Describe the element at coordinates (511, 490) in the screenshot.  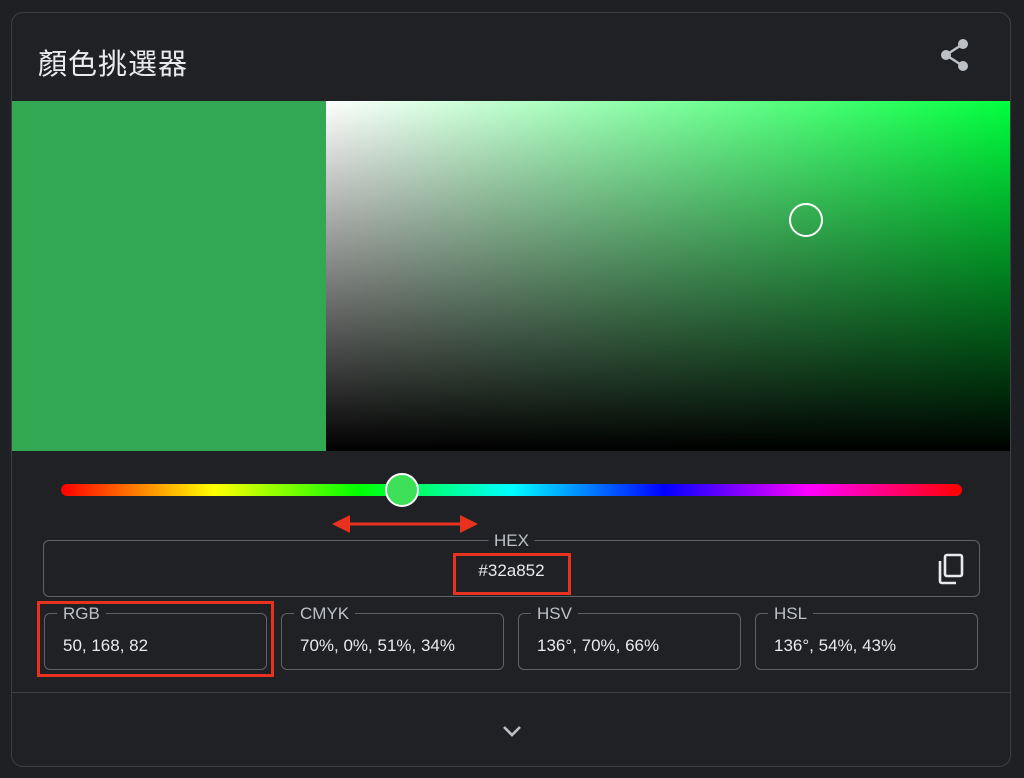
I see `hue-slider-track` at that location.